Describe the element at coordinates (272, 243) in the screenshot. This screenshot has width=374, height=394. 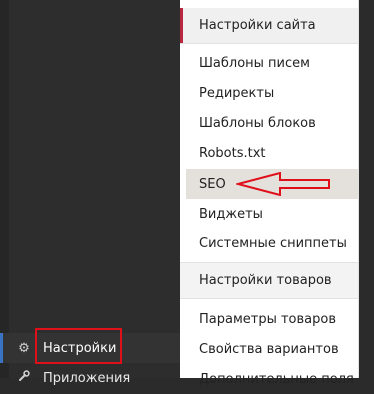
I see `submenu-item-system-snippets: Системные сниппеты` at that location.